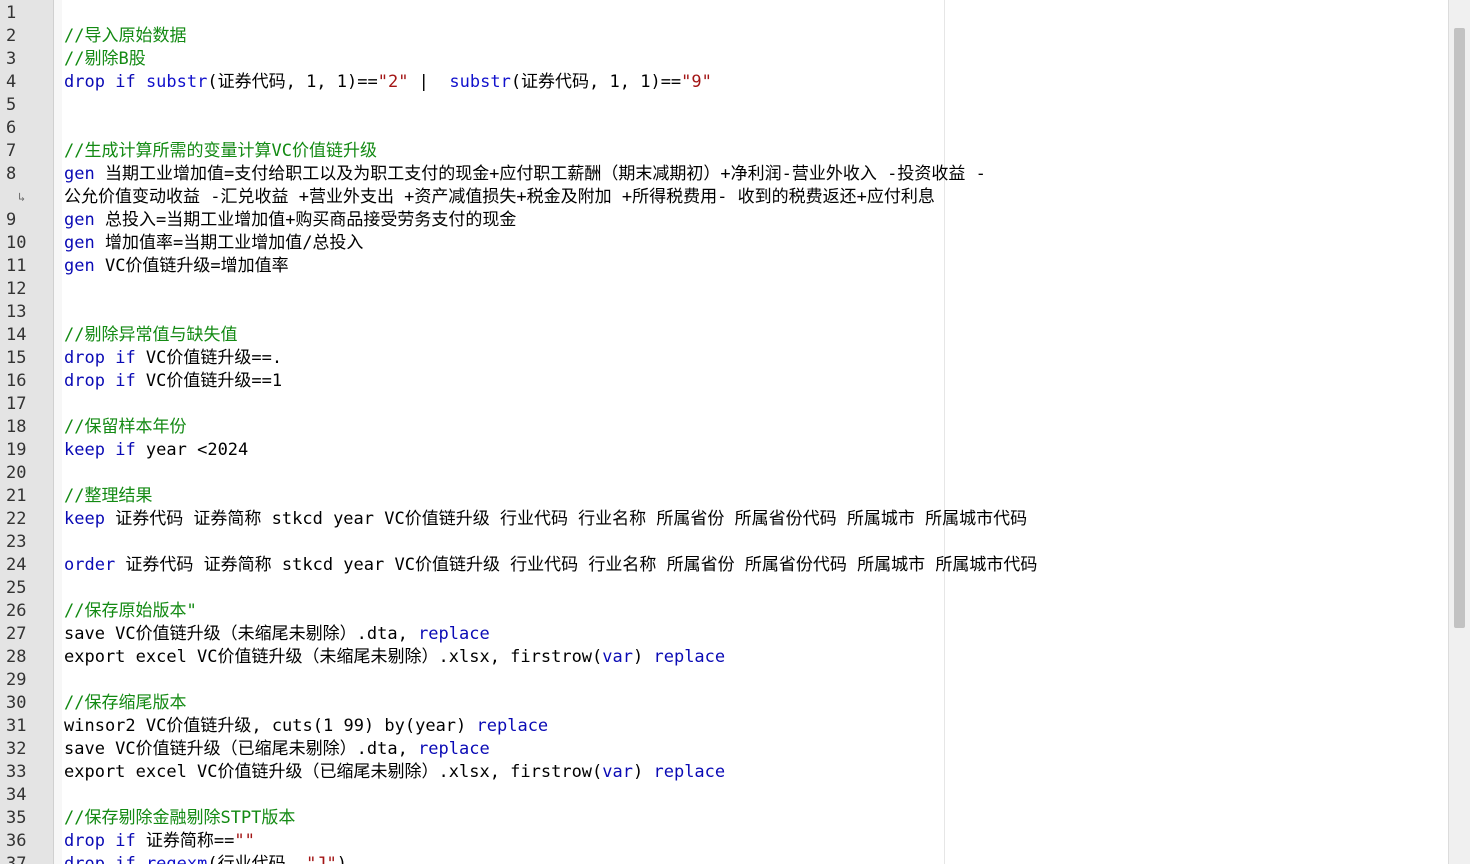  I want to click on line-number: 28, so click(16, 657).